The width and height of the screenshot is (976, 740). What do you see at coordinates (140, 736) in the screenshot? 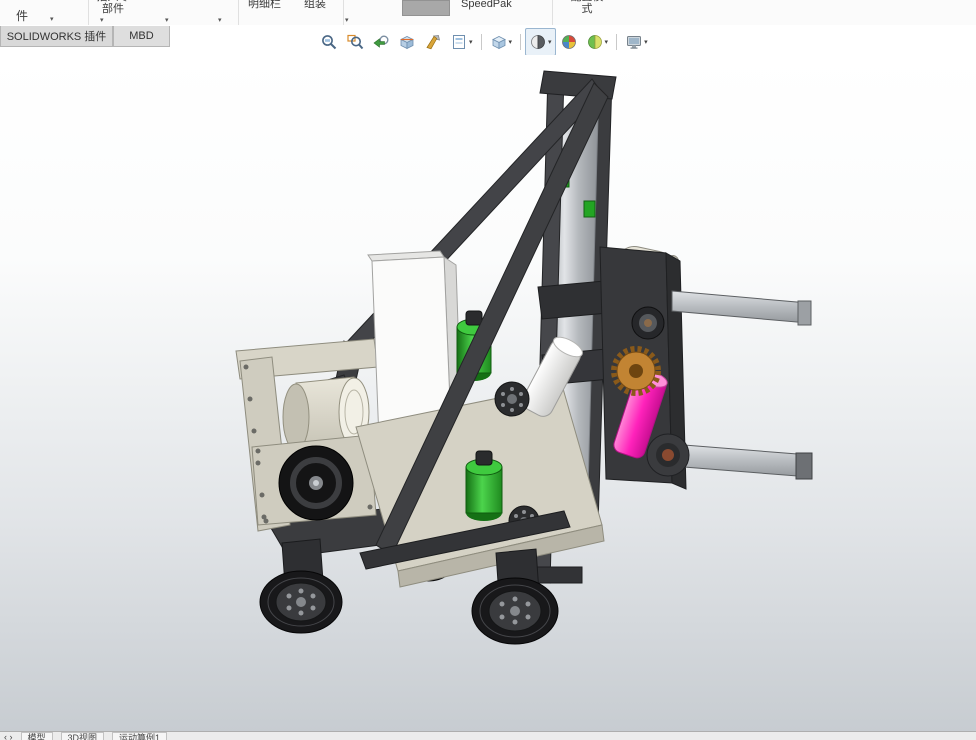
I see `tab-motion-study: 运动算例1` at bounding box center [140, 736].